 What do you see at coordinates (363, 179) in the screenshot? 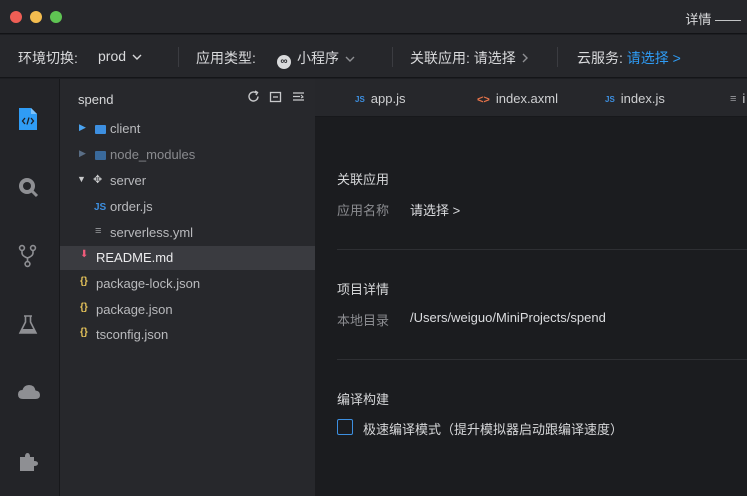
I see `linked-app-section-title: 关联应用` at bounding box center [363, 179].